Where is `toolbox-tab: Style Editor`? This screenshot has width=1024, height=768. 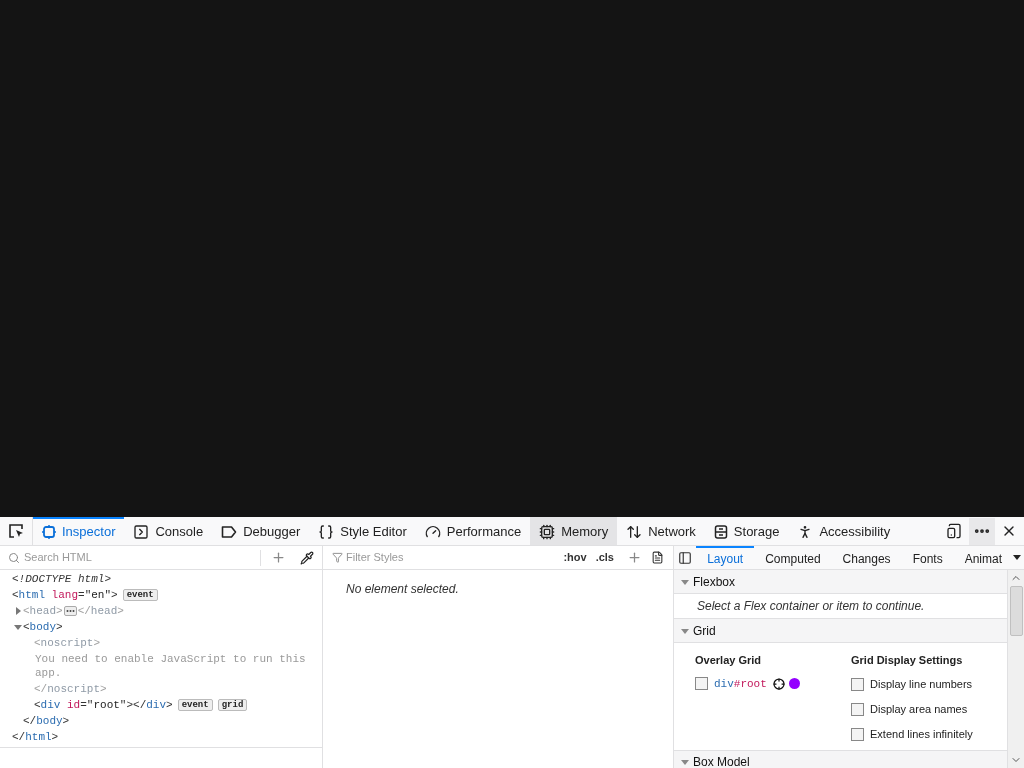 toolbox-tab: Style Editor is located at coordinates (362, 531).